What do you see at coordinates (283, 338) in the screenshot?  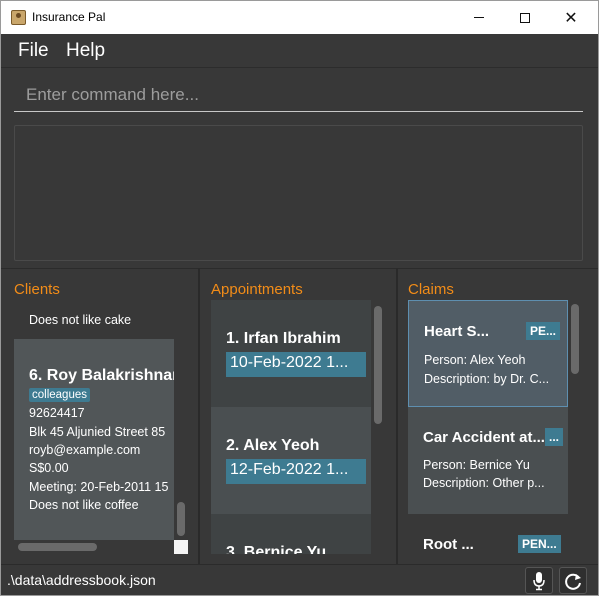 I see `appointment-title: 1. Irfan Ibrahim` at bounding box center [283, 338].